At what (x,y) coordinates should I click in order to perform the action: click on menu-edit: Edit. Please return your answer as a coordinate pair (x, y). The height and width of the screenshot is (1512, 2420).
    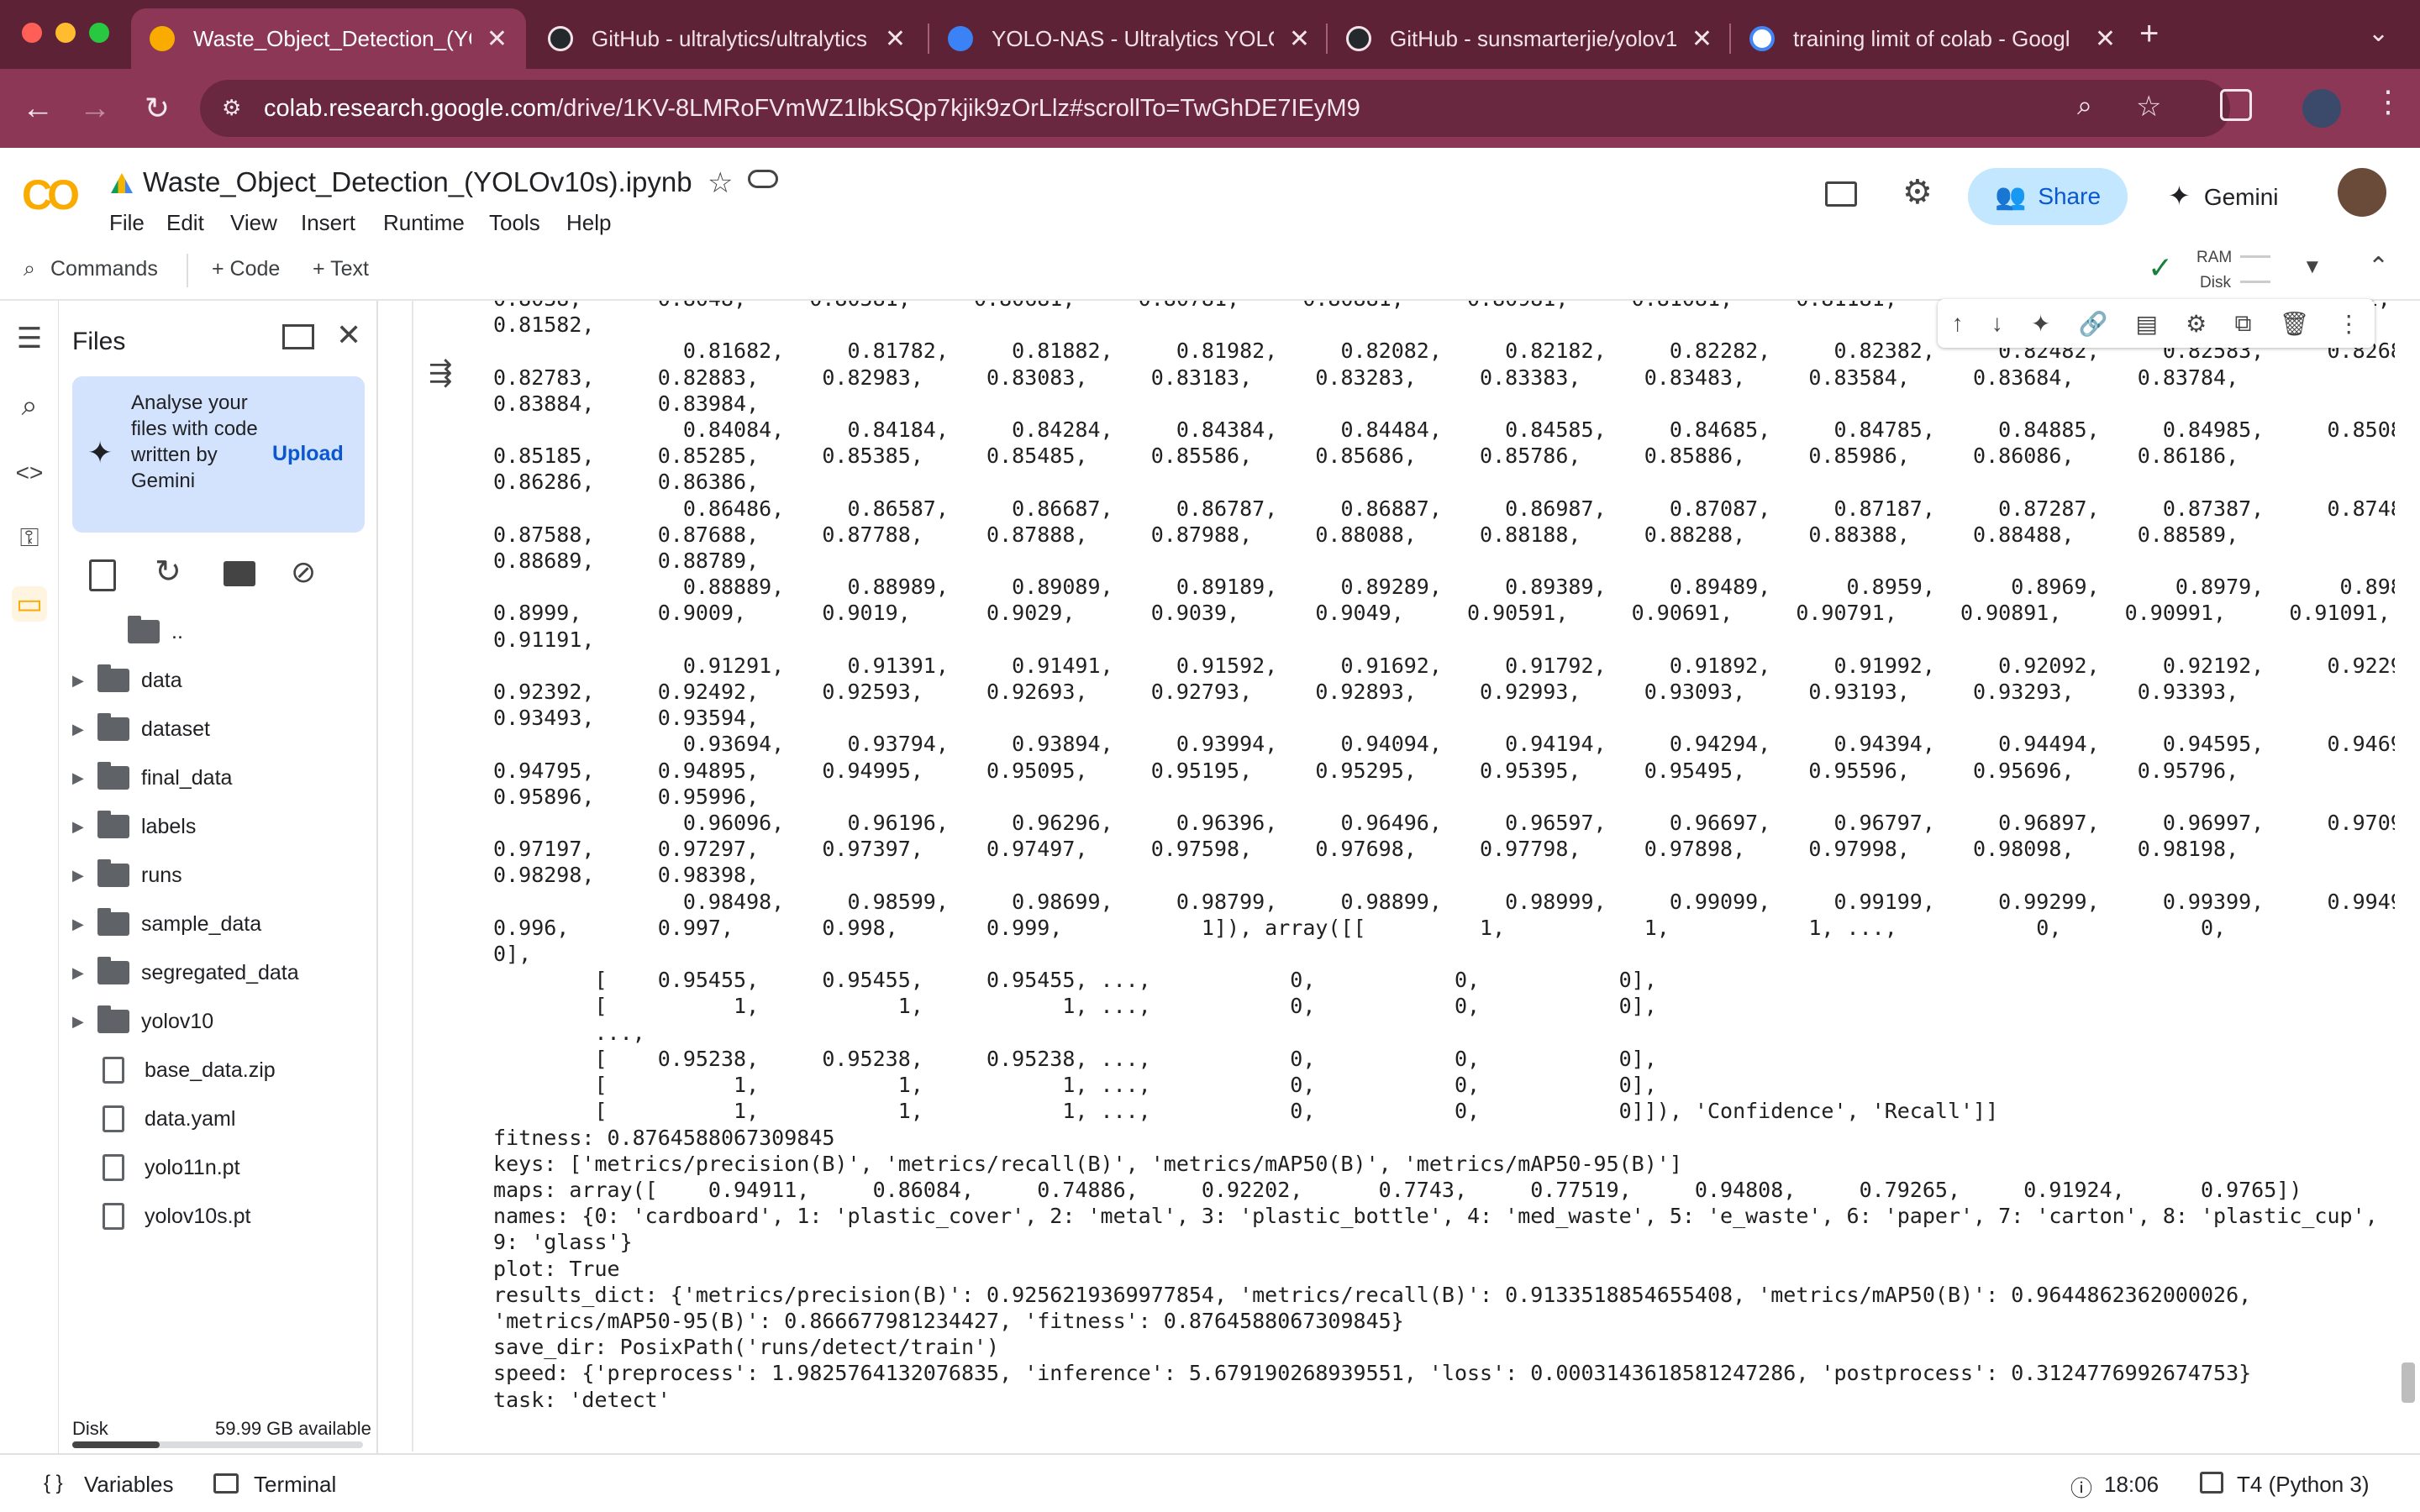
    Looking at the image, I should click on (185, 223).